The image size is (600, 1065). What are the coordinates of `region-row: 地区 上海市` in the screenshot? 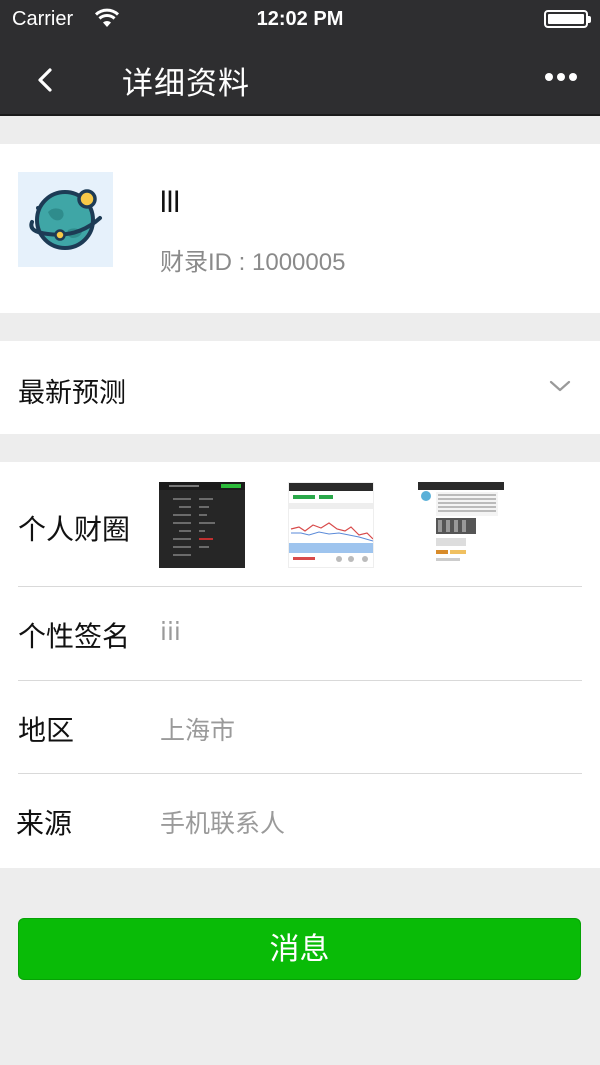 It's located at (300, 727).